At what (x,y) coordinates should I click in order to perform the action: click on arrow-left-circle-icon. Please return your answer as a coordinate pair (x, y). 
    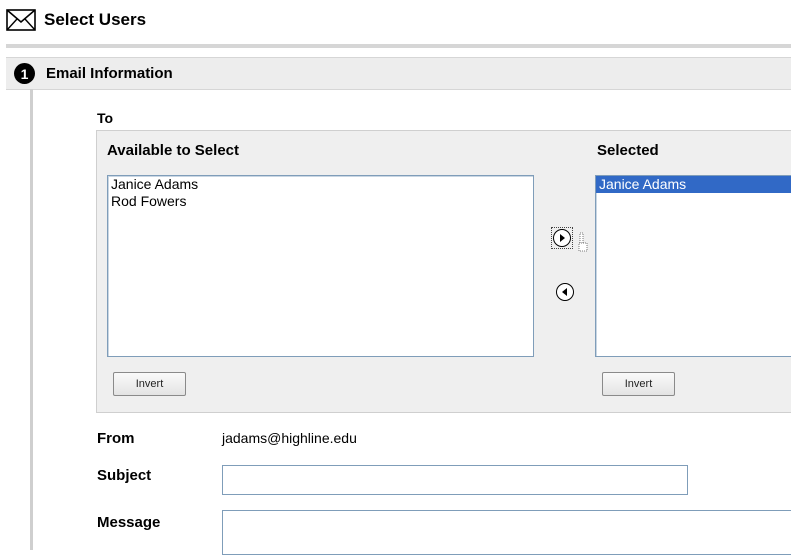
    Looking at the image, I should click on (564, 292).